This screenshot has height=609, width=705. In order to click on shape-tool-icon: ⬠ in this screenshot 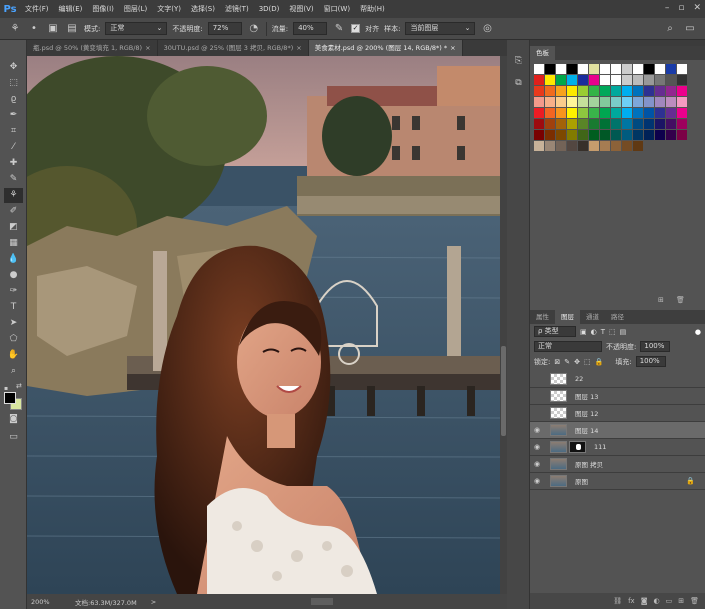, I will do `click(13, 339)`.